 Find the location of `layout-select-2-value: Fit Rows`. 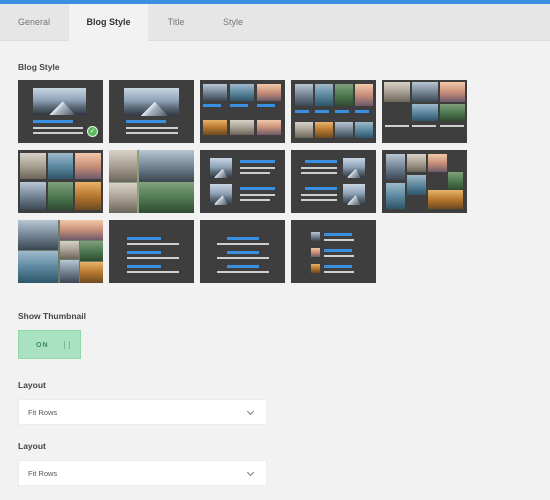

layout-select-2-value: Fit Rows is located at coordinates (43, 473).